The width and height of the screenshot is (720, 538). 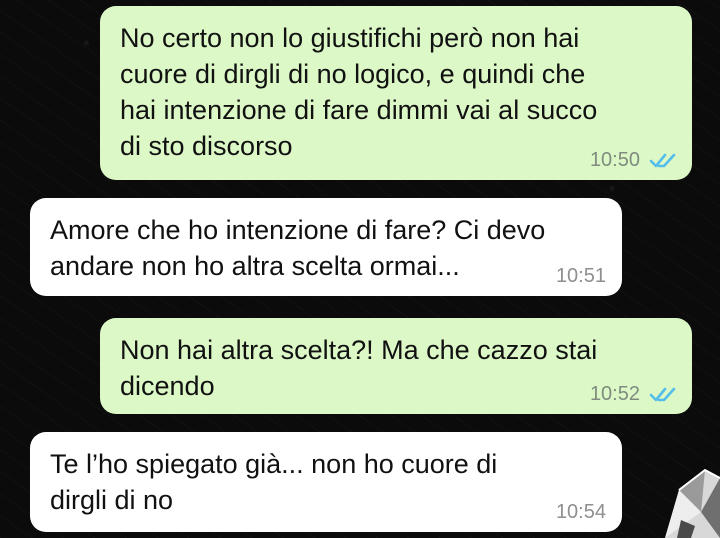 I want to click on message-meta: 10:54, so click(x=581, y=512).